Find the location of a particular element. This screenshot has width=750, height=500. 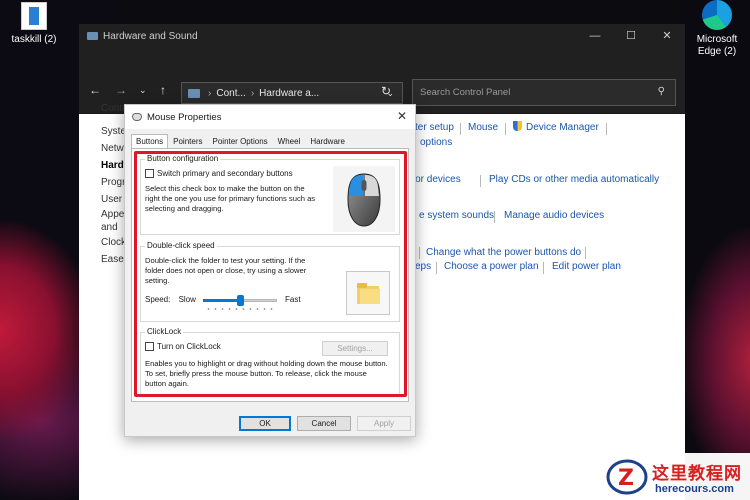

link-play-cds: Play CDs or other media automatically is located at coordinates (574, 179).